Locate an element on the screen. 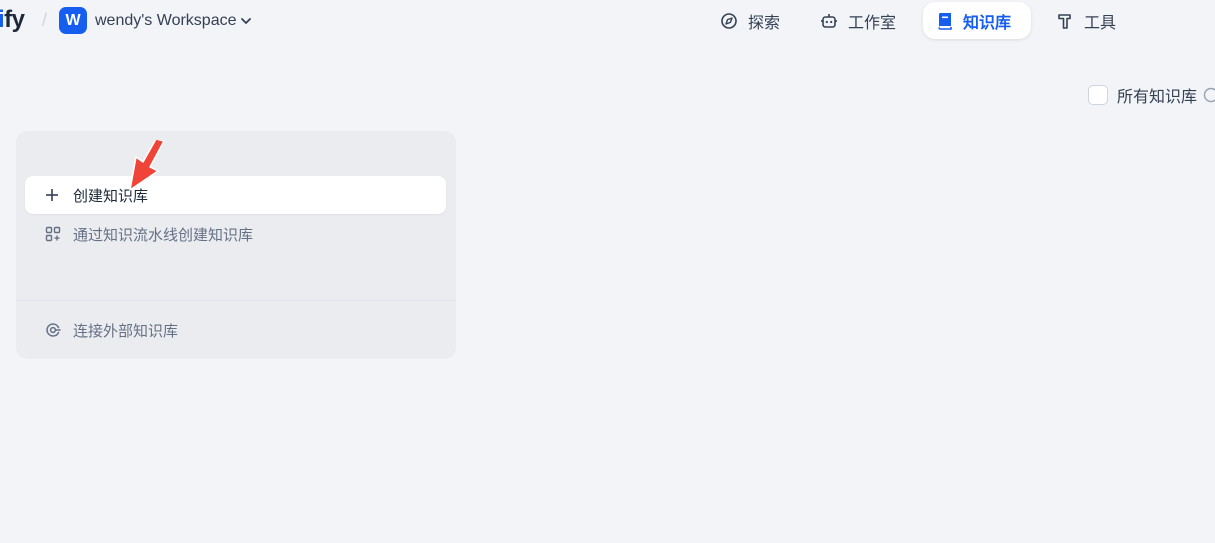 This screenshot has height=543, width=1215. info-icon is located at coordinates (1209, 95).